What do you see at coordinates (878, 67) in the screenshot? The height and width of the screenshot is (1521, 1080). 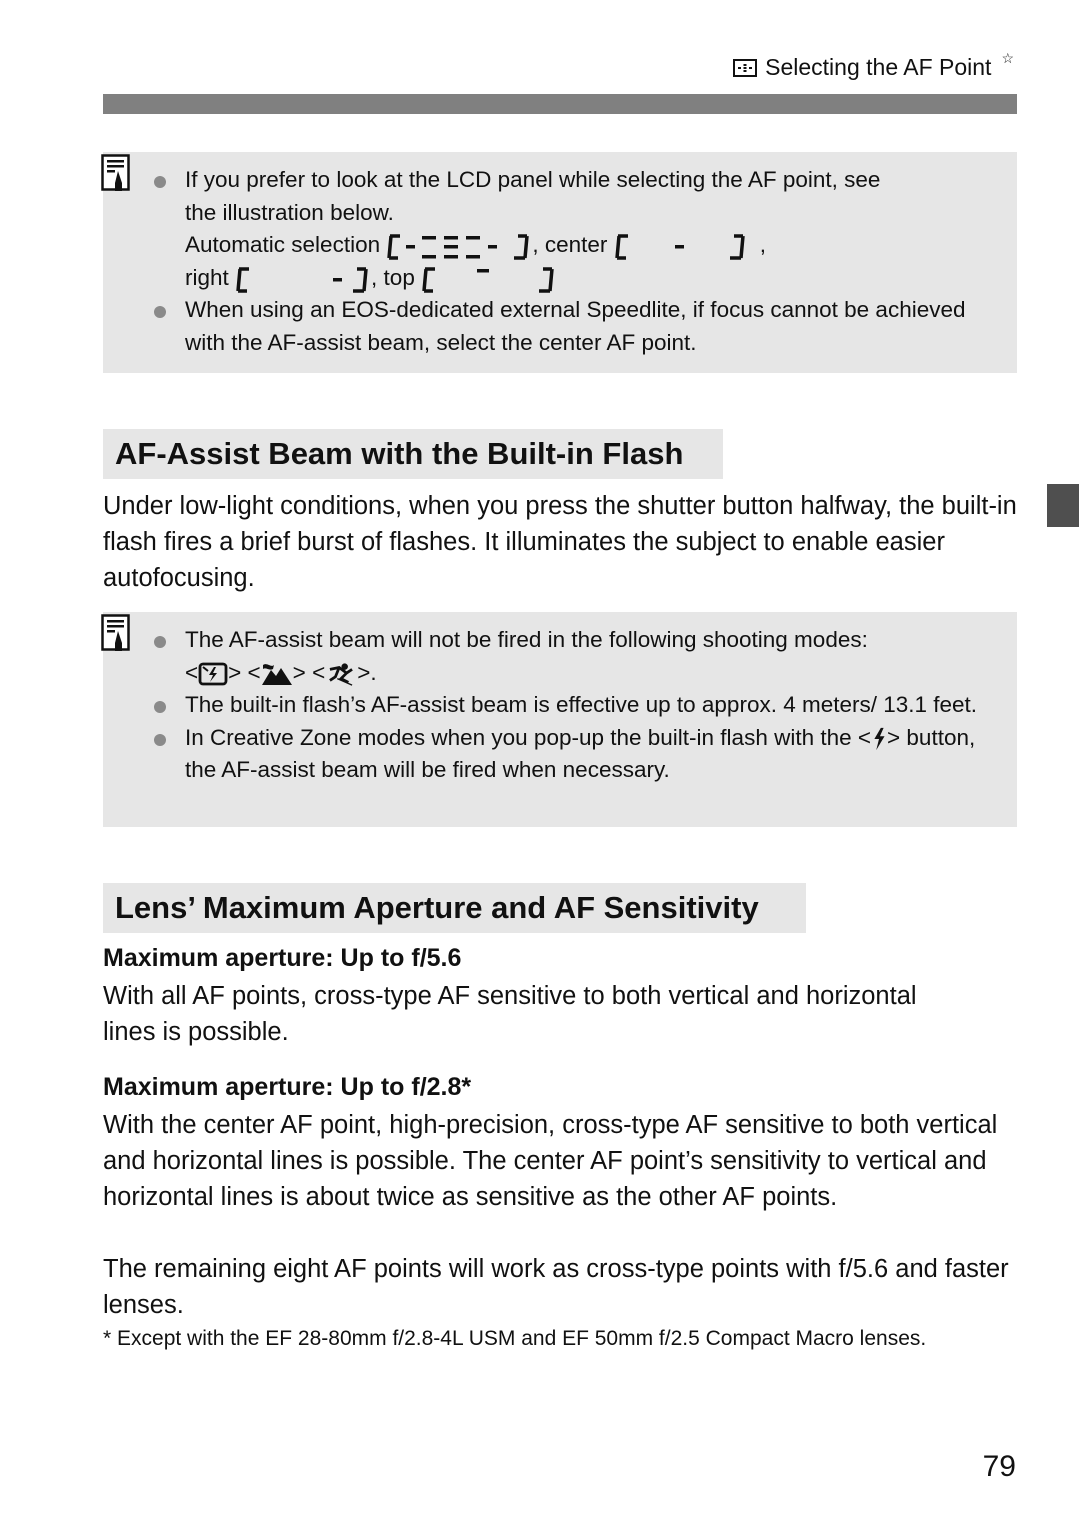 I see `header-title: Selecting the AF Point` at bounding box center [878, 67].